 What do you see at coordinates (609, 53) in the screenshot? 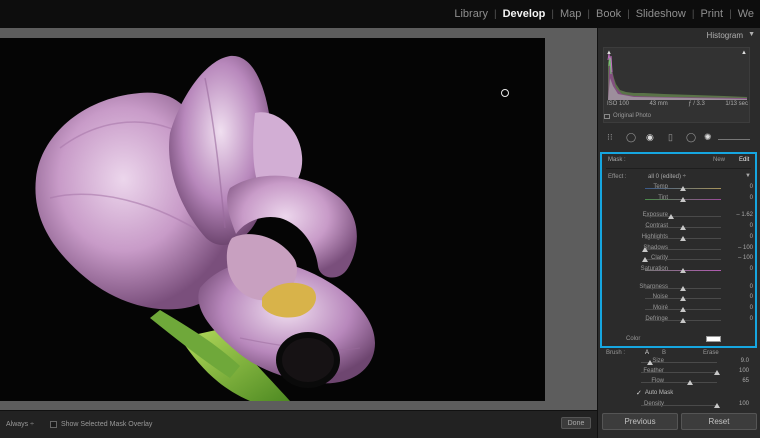
I see `shadow-clipping-icon: ▲` at bounding box center [609, 53].